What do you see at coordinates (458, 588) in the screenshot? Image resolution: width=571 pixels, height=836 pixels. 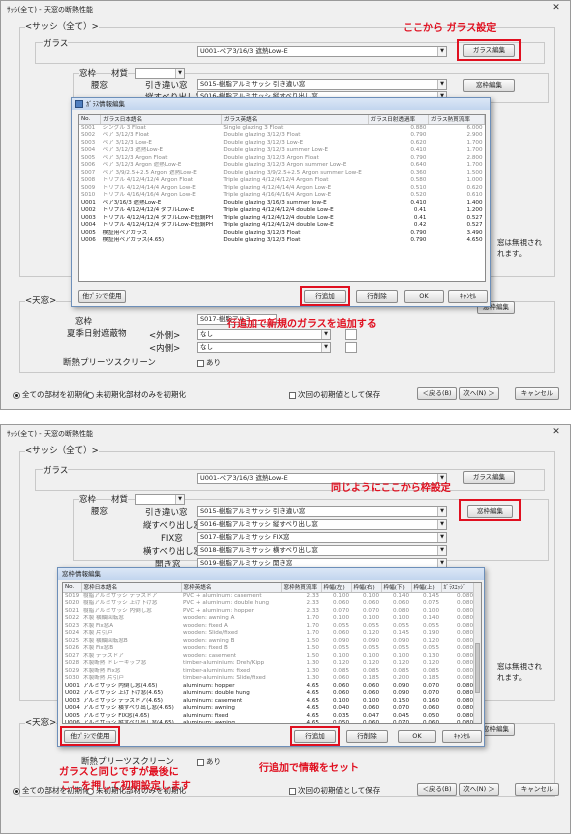 I see `column-header: ｶﾞﾗｽｴｯｼﾞ` at bounding box center [458, 588].